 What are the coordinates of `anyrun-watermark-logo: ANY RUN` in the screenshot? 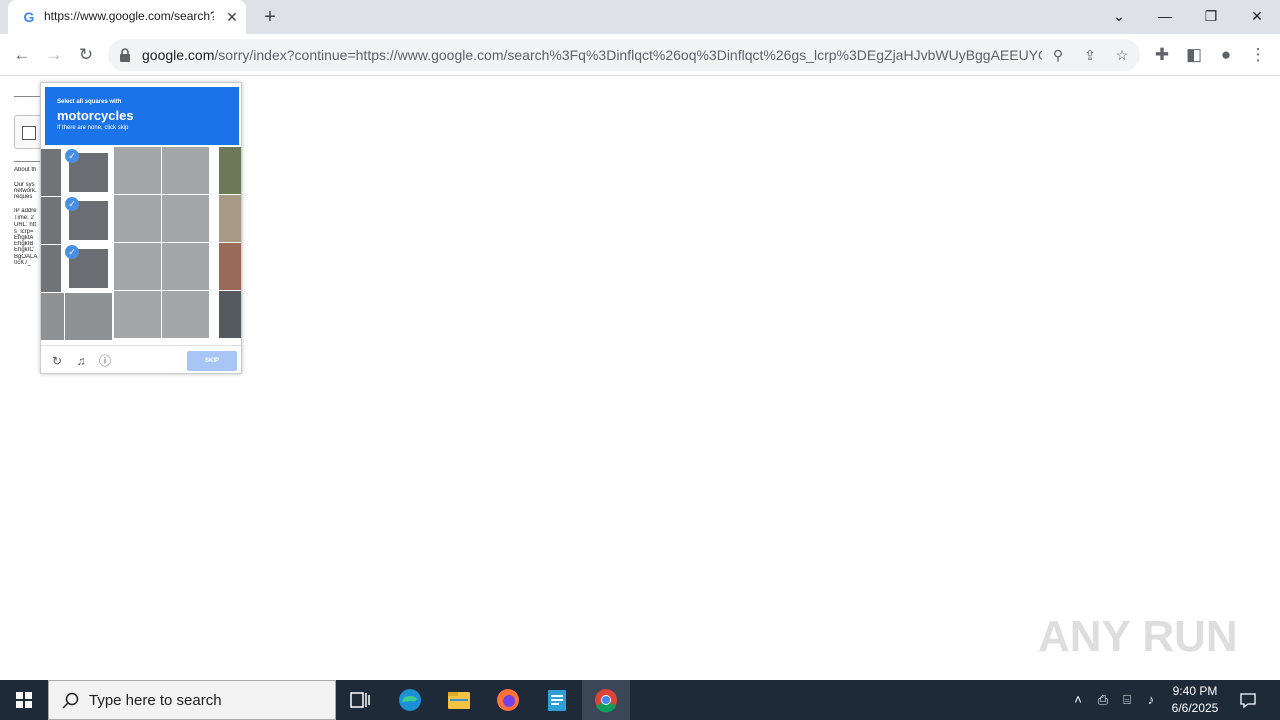 It's located at (1138, 636).